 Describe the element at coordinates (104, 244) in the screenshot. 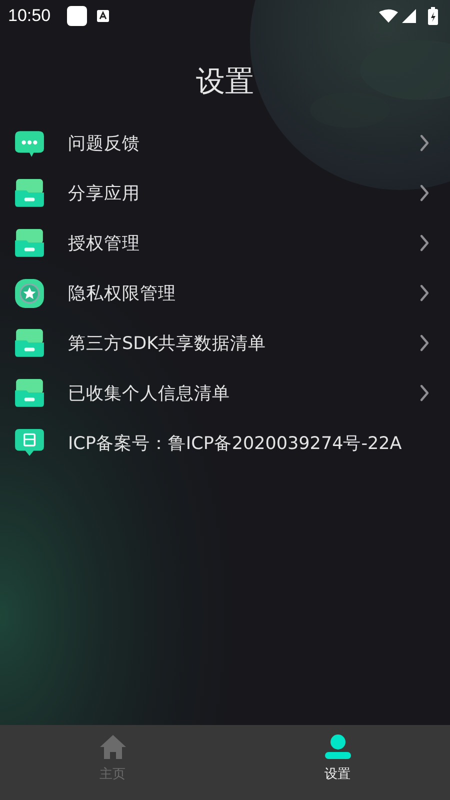

I see `item-label: 授权管理` at that location.